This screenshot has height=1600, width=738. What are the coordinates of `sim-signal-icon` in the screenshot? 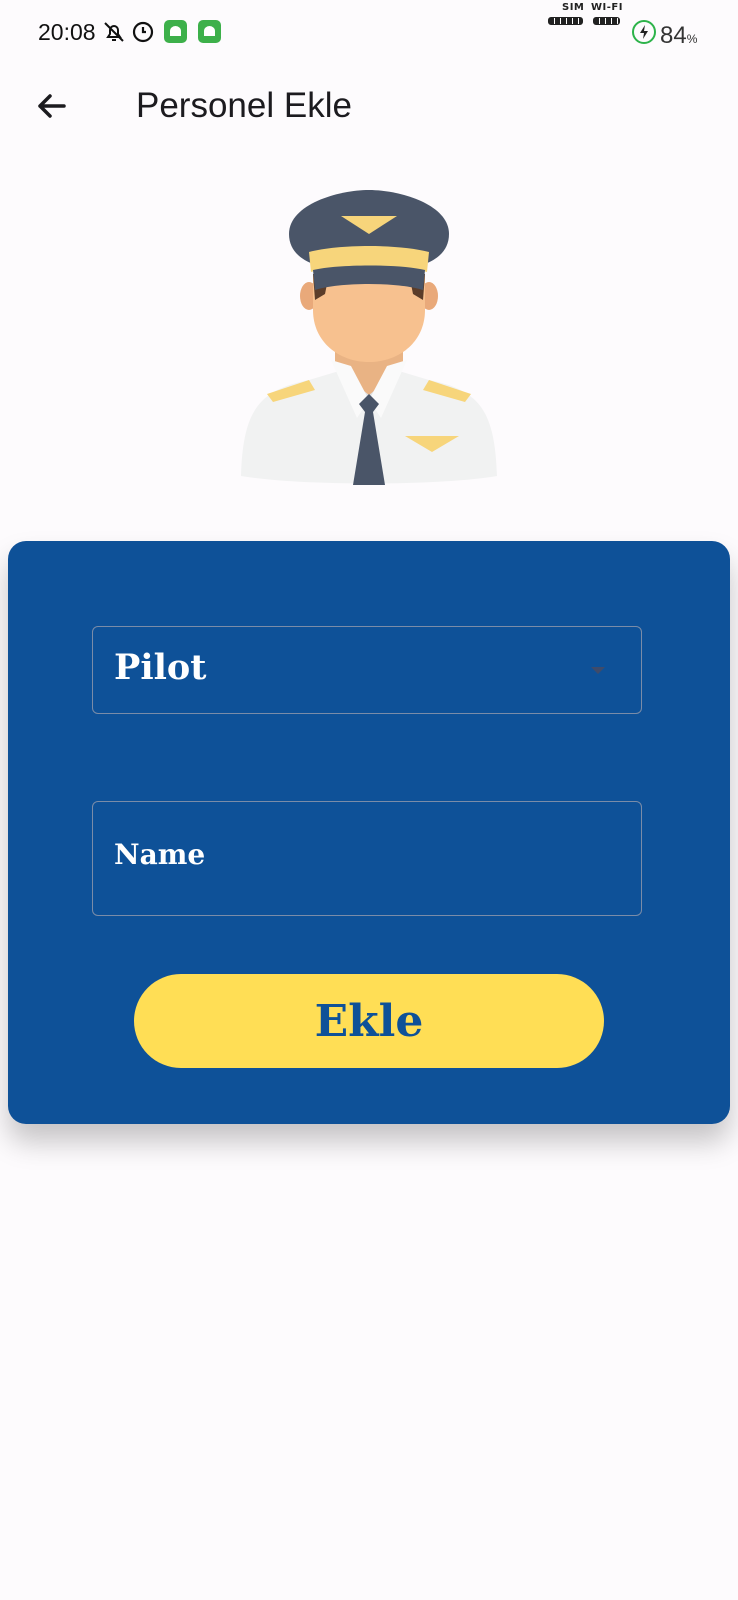 It's located at (565, 21).